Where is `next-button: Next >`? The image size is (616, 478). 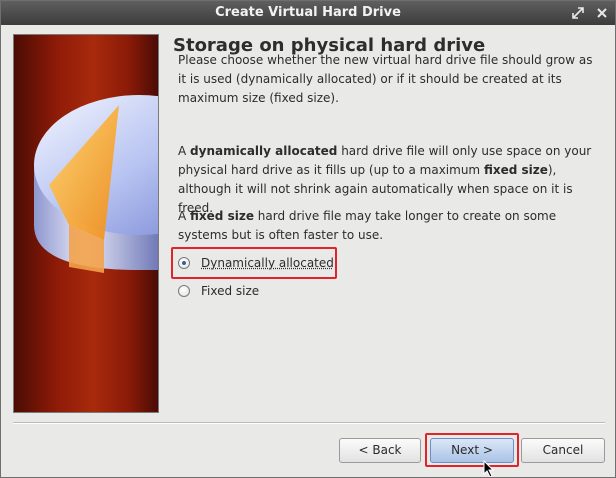 next-button: Next > is located at coordinates (472, 450).